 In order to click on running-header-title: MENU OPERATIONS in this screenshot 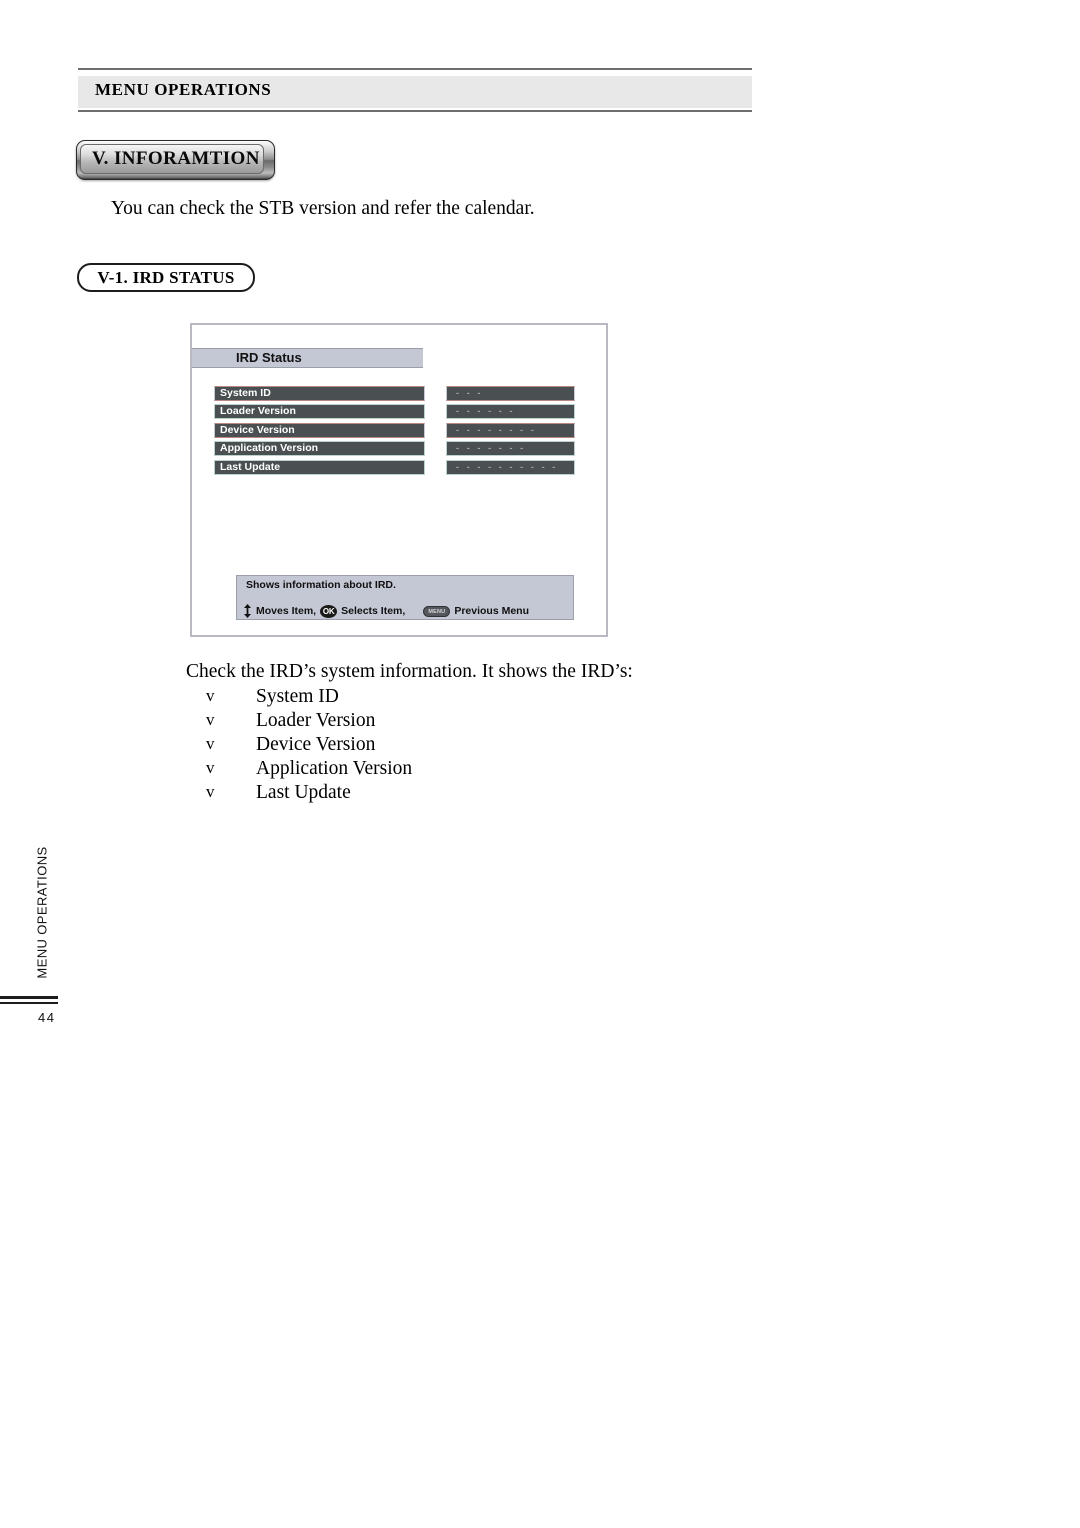, I will do `click(183, 89)`.